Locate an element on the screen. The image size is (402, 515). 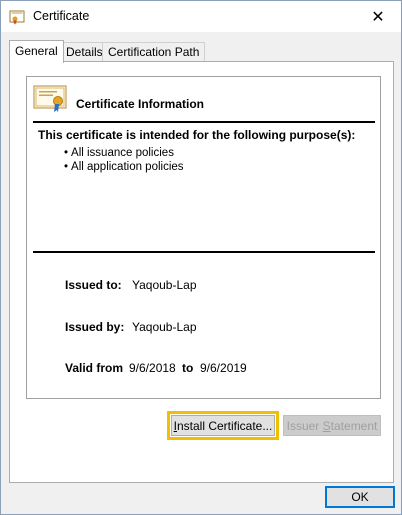
title-bar: Certificate ✕ is located at coordinates (201, 16).